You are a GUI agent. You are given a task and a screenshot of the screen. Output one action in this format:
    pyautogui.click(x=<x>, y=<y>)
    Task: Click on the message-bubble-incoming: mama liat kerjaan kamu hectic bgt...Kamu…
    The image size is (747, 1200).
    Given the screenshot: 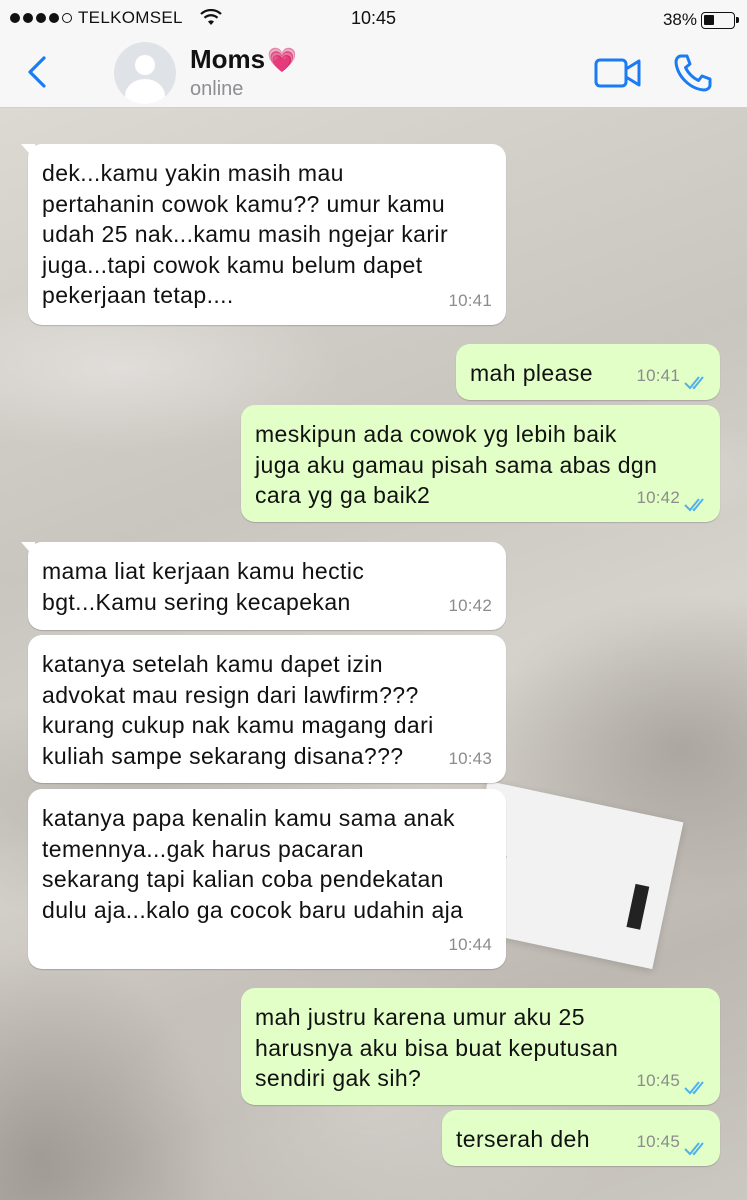 What is the action you would take?
    pyautogui.click(x=263, y=586)
    